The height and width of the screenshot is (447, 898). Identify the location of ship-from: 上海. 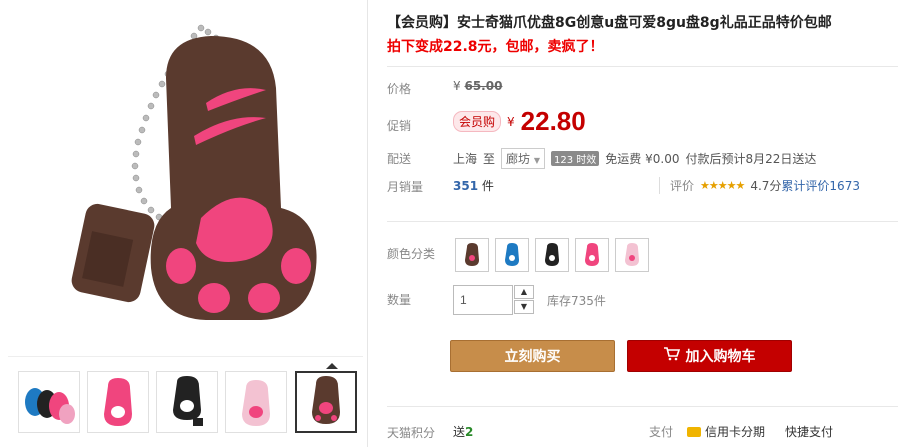
(465, 159).